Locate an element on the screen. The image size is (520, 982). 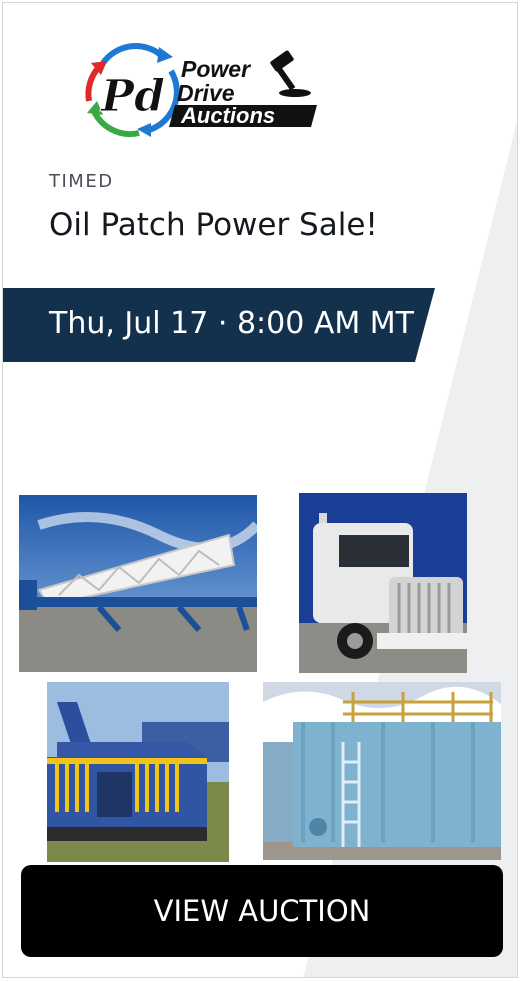
trailer-photo is located at coordinates (138, 583).